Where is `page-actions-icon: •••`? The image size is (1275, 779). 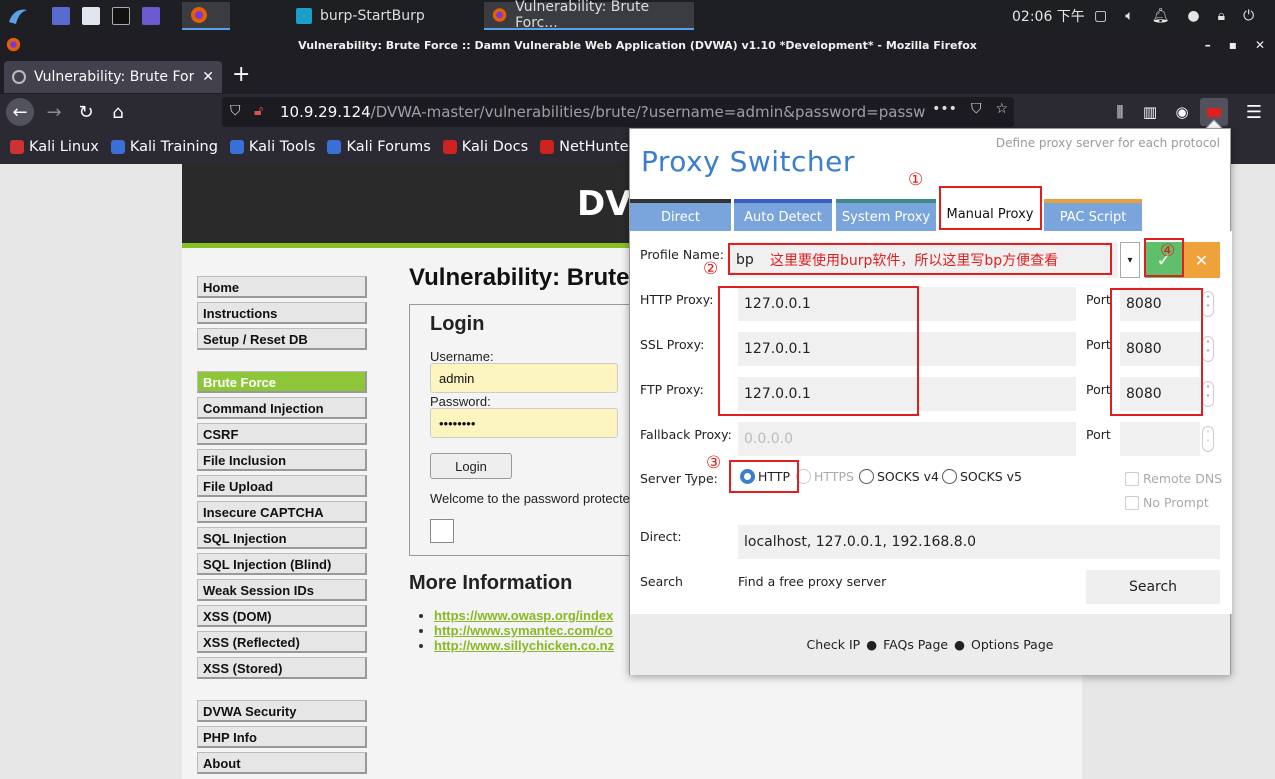
page-actions-icon: ••• is located at coordinates (944, 109).